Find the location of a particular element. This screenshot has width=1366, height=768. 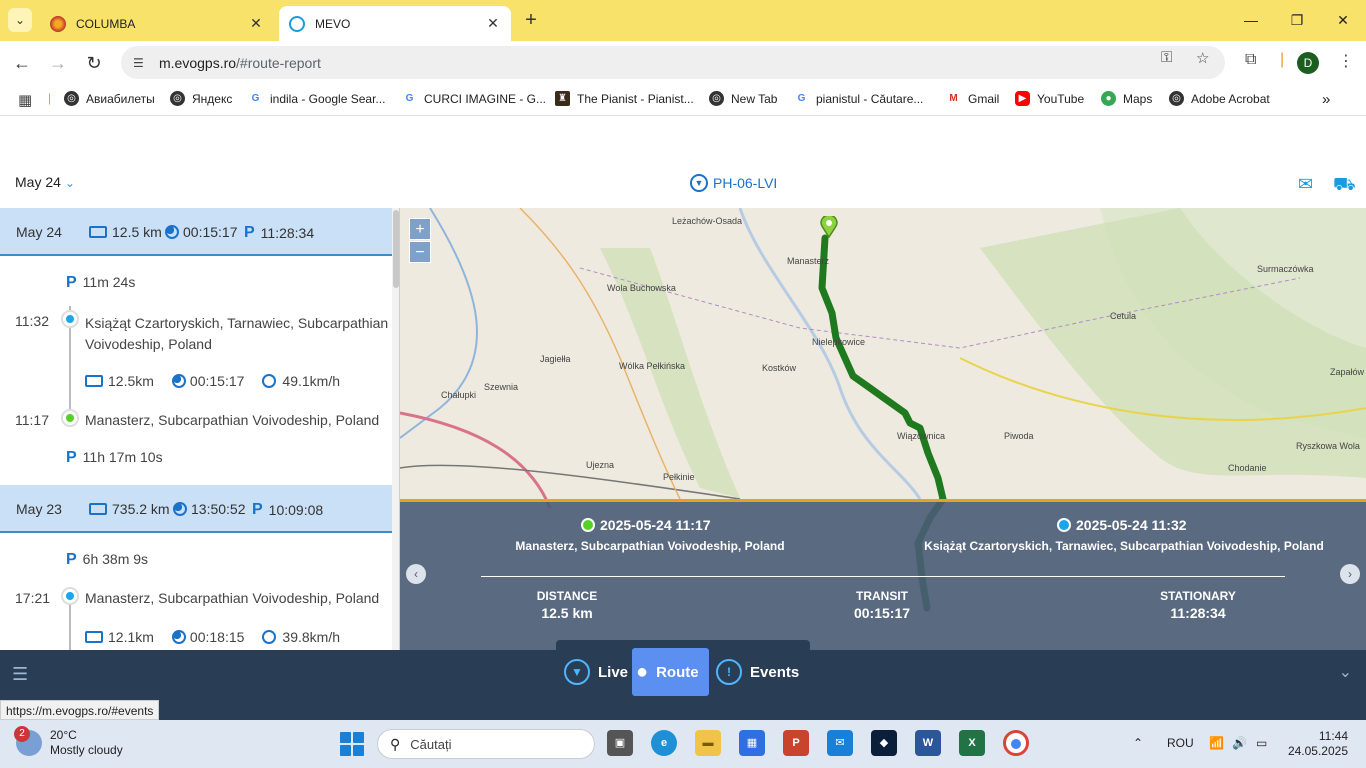

list-scrollbar is located at coordinates (395, 429).